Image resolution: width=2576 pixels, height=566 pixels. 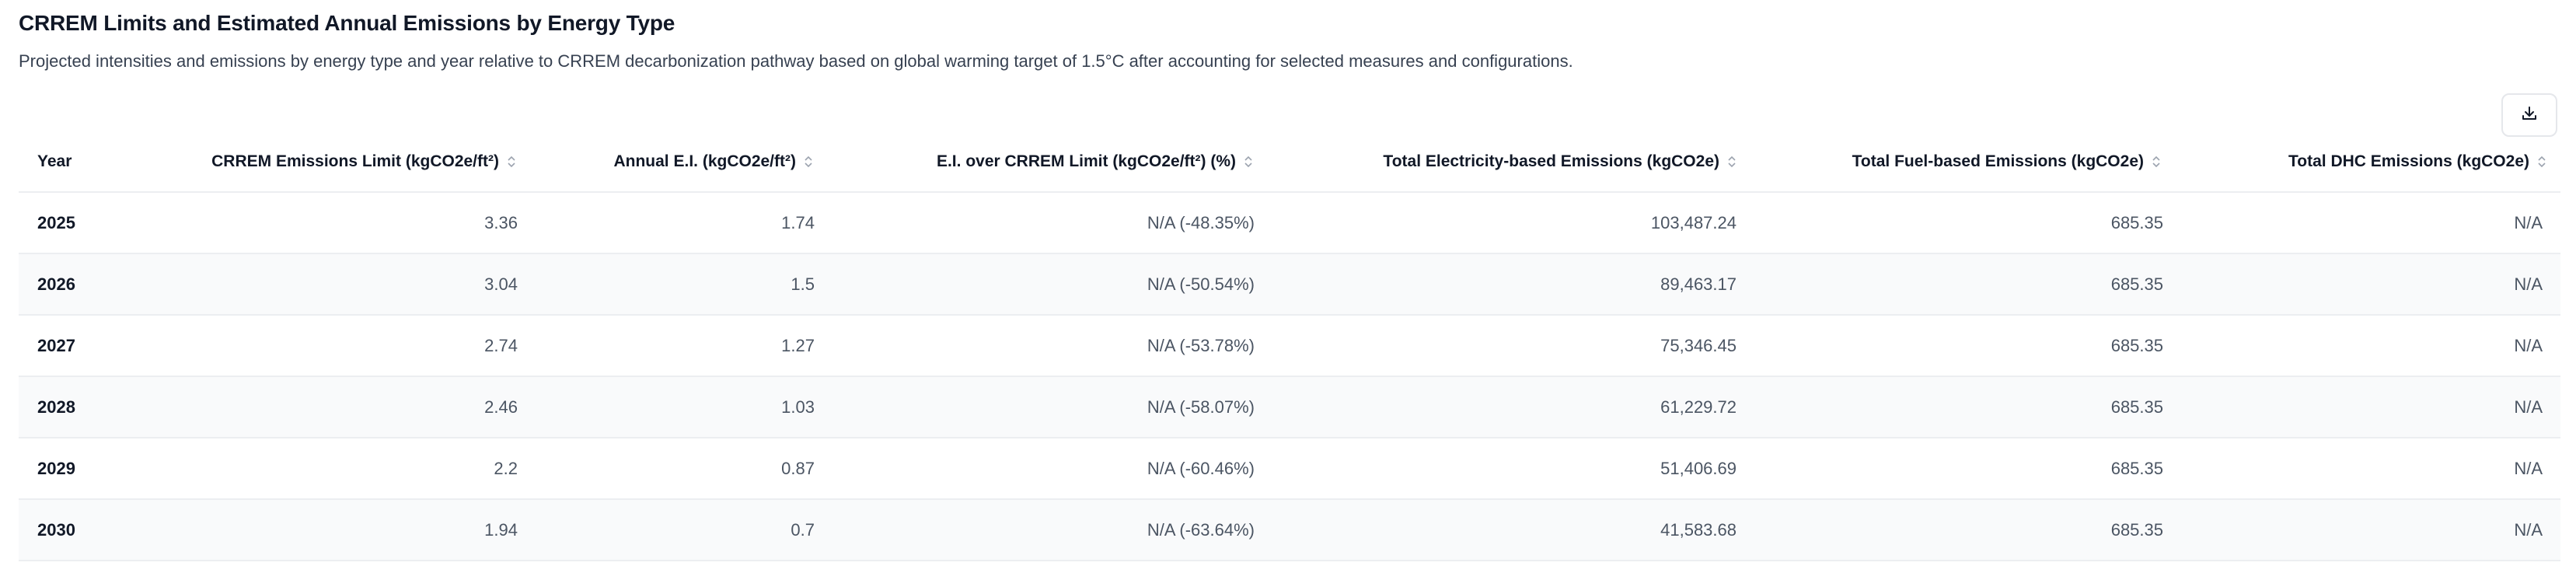 What do you see at coordinates (803, 284) in the screenshot?
I see `cell-annual-ei: 1.5` at bounding box center [803, 284].